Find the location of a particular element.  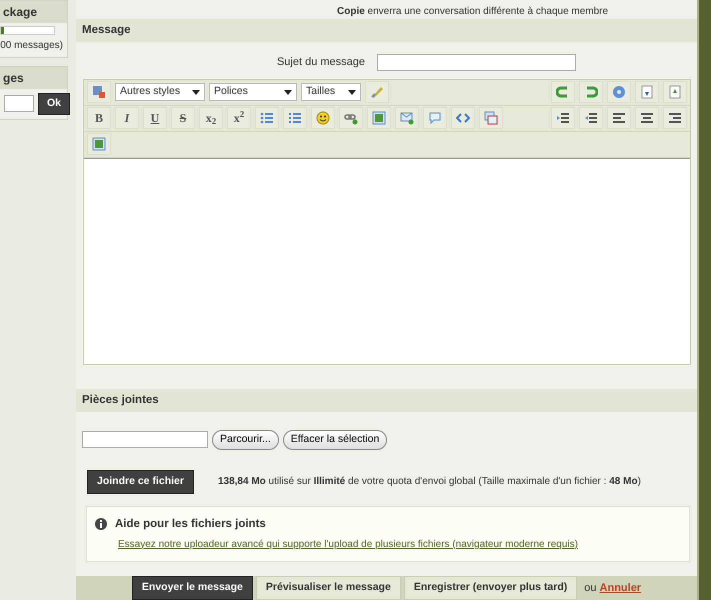

attach-button: Joindre ce fichier is located at coordinates (140, 482).